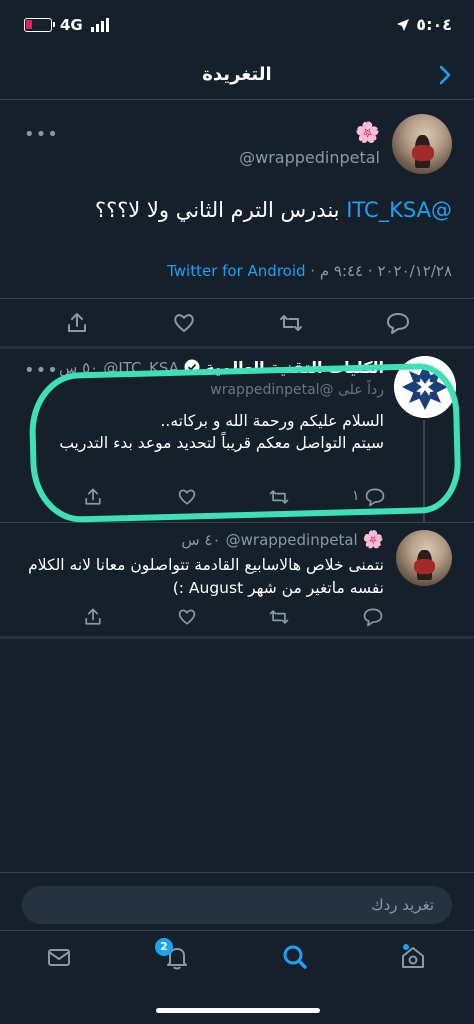  What do you see at coordinates (164, 947) in the screenshot?
I see `notifications-badge: 2` at bounding box center [164, 947].